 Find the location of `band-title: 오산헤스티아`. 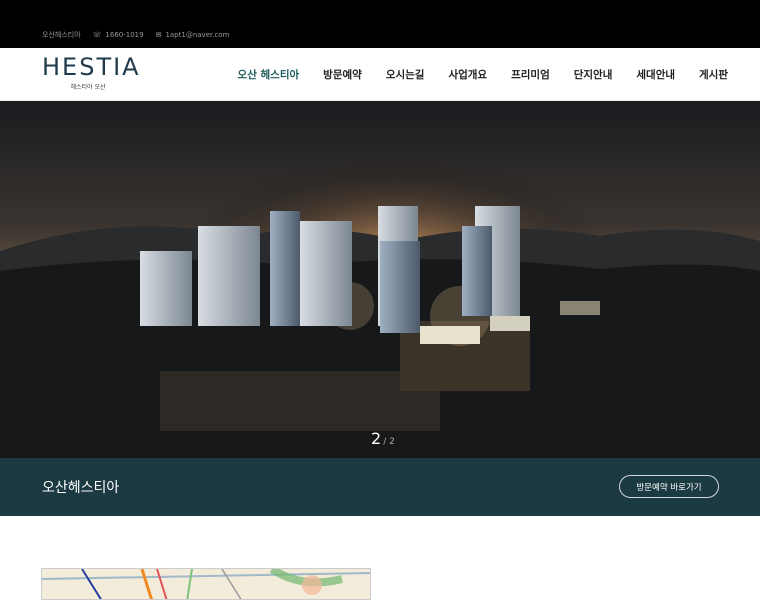

band-title: 오산헤스티아 is located at coordinates (81, 488).